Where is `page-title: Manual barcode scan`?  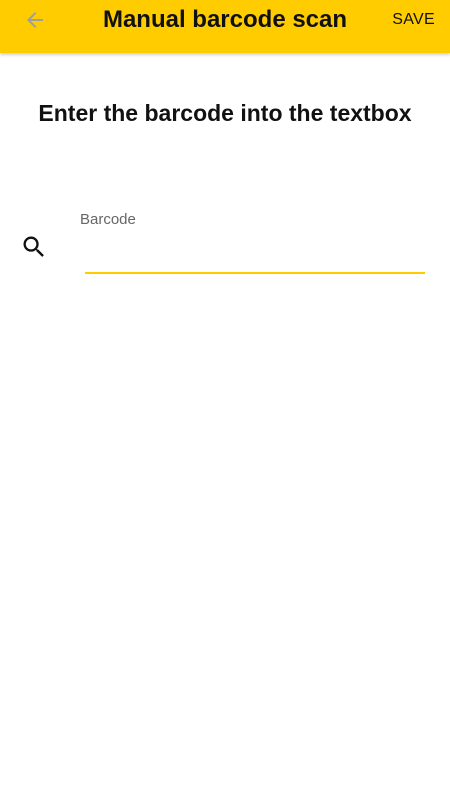
page-title: Manual barcode scan is located at coordinates (225, 19).